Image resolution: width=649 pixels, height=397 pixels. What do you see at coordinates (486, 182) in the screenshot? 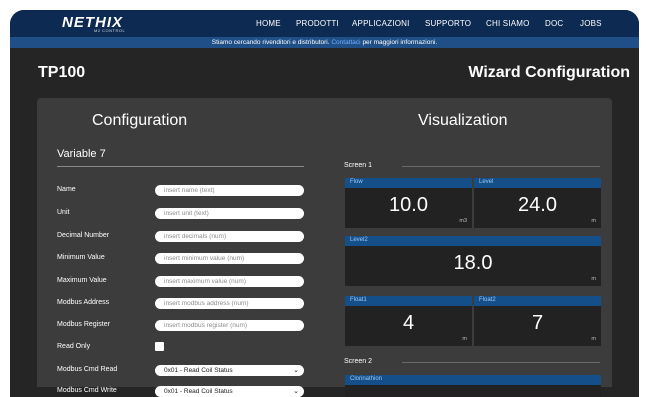
I see `tile-level-name: Level` at bounding box center [486, 182].